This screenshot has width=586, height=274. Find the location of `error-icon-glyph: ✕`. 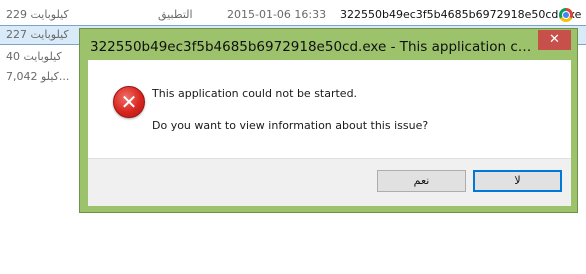

error-icon-glyph: ✕ is located at coordinates (129, 102).